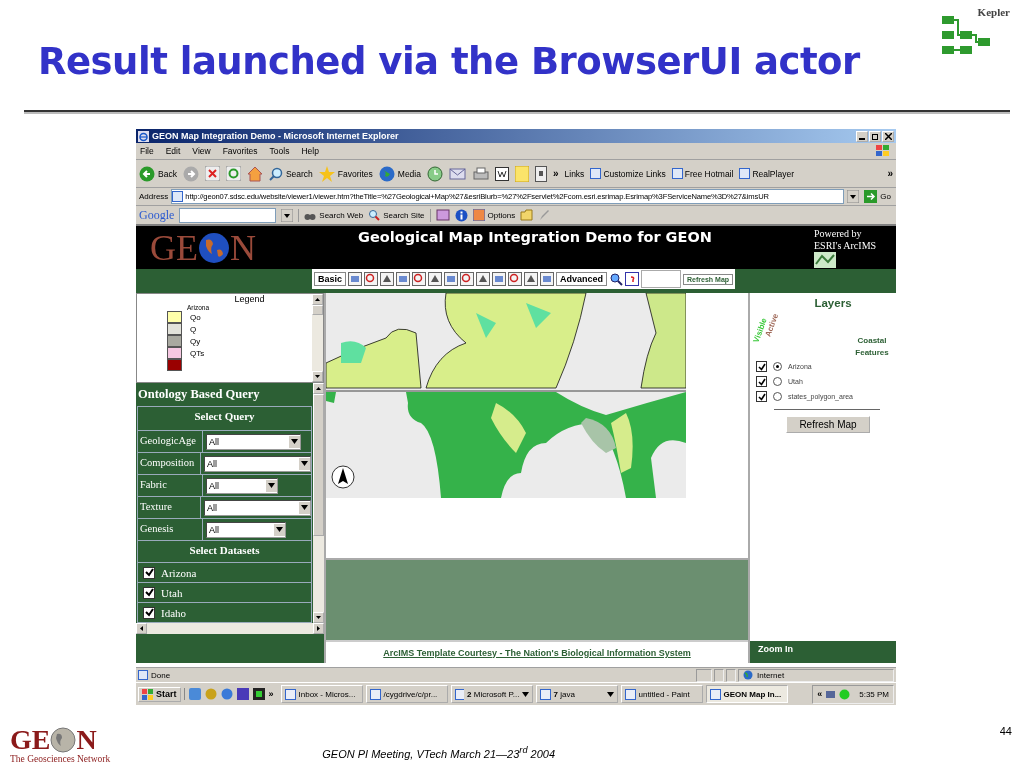  I want to click on windows-logo-icon, so click(883, 151).